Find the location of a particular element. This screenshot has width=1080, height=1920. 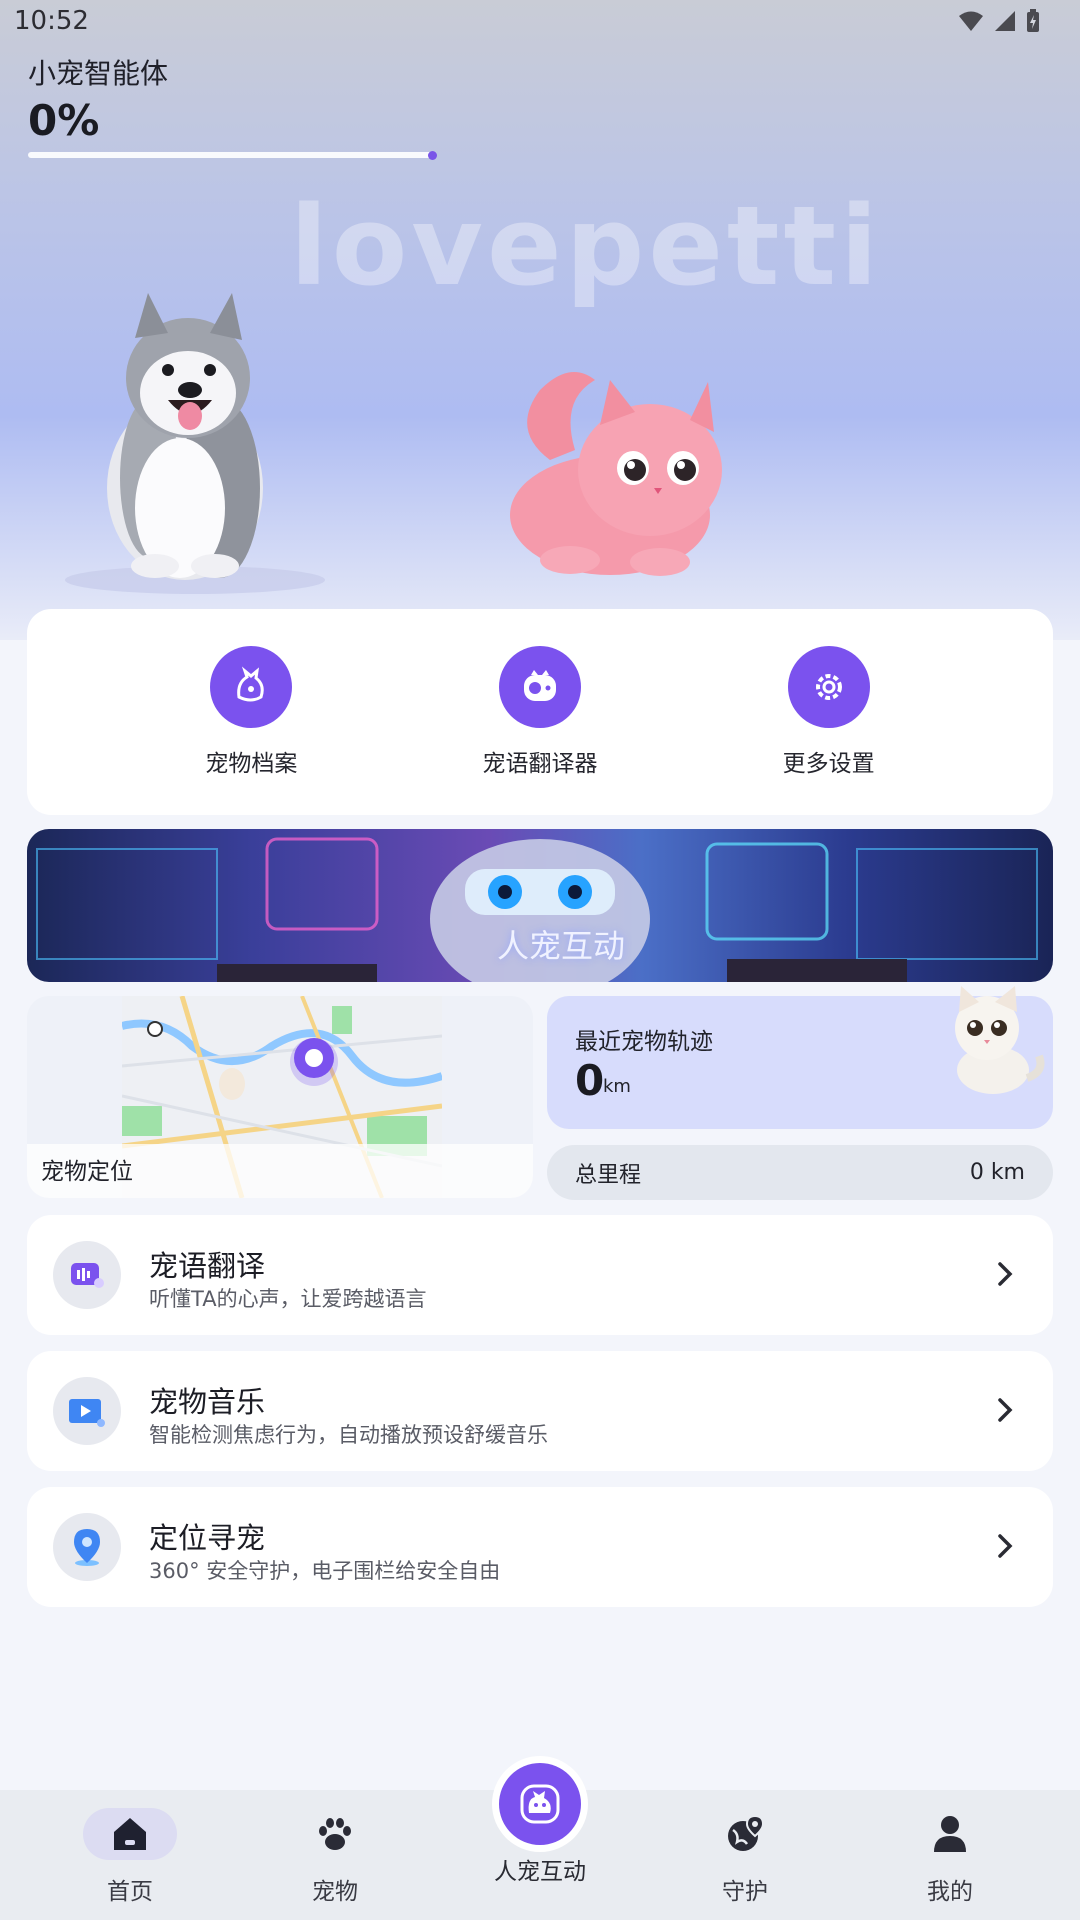

translator-device-icon is located at coordinates (539, 687).